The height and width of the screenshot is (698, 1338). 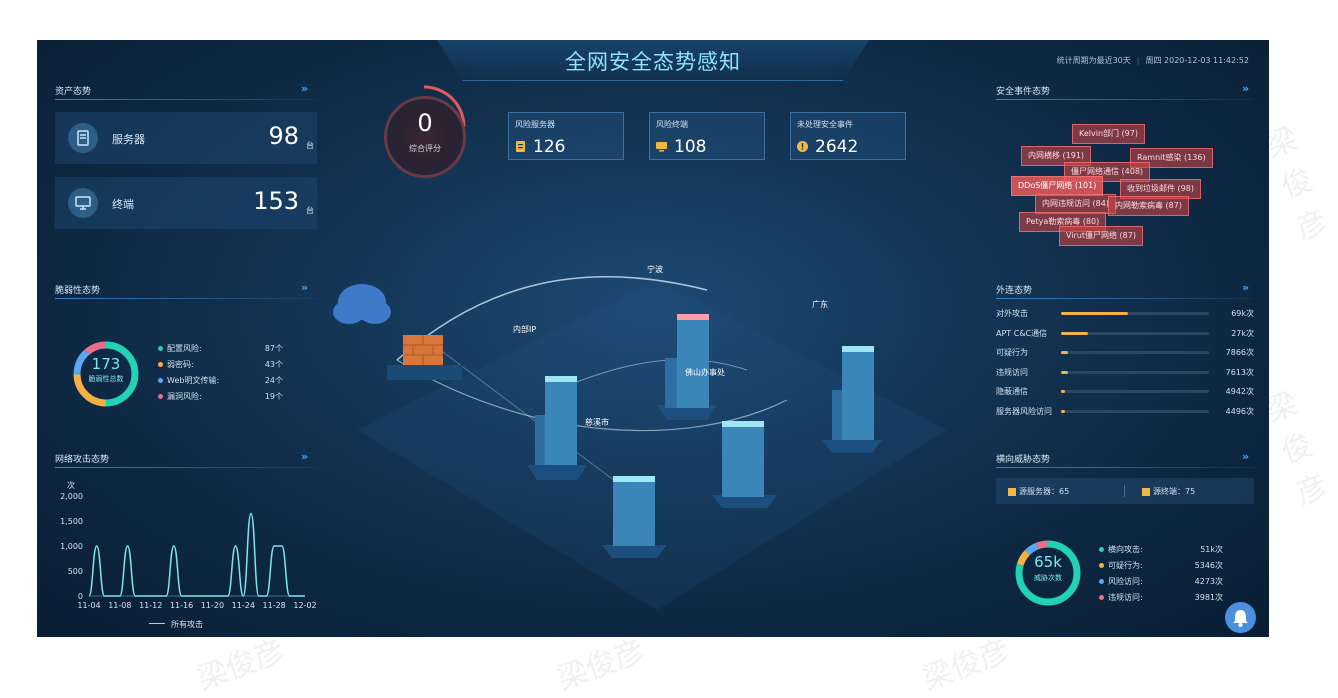 What do you see at coordinates (848, 136) in the screenshot?
I see `pending-events-card: 未处理安全事件 2642` at bounding box center [848, 136].